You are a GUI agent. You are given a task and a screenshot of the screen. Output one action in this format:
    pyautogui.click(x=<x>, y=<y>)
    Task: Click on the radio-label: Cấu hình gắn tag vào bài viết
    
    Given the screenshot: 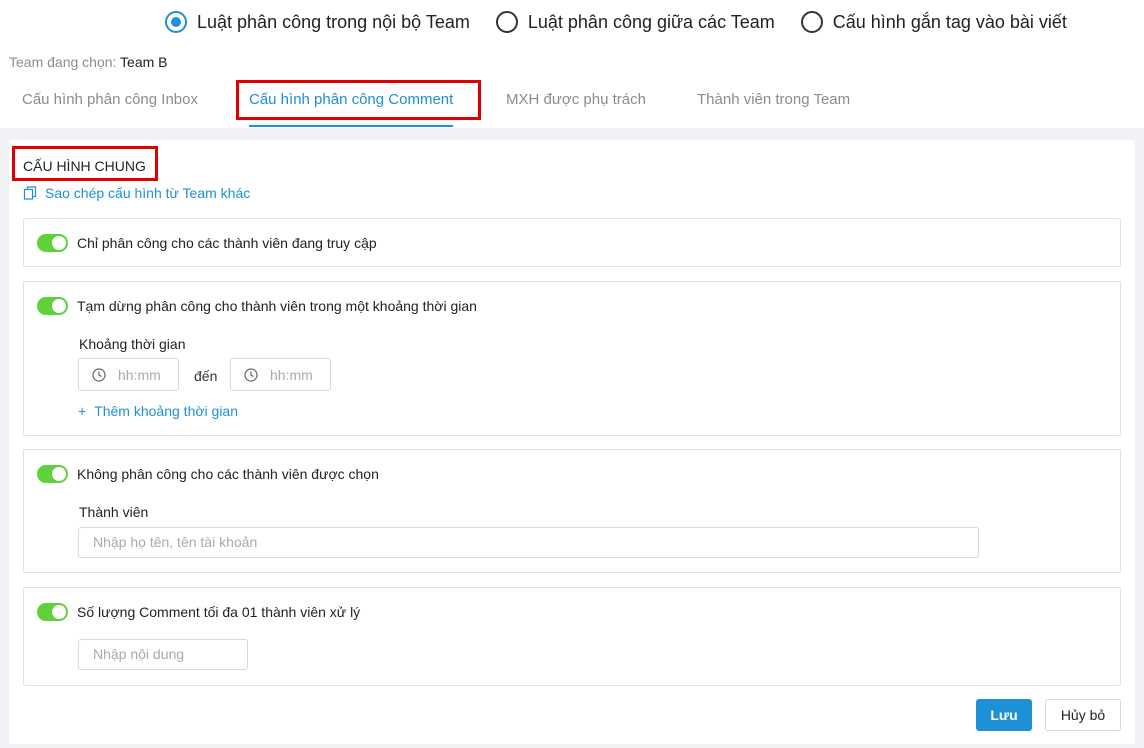 What is the action you would take?
    pyautogui.click(x=949, y=21)
    